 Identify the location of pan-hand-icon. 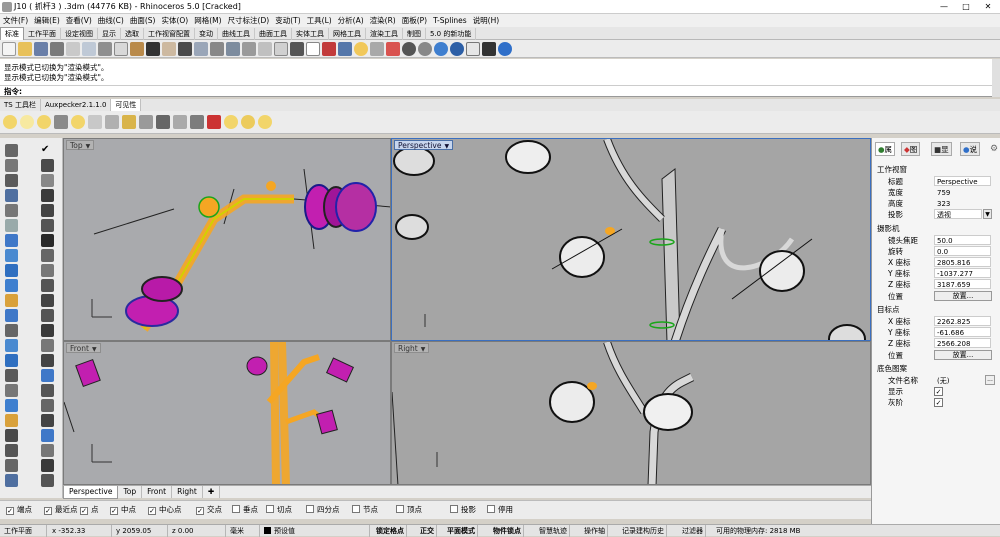
(169, 49).